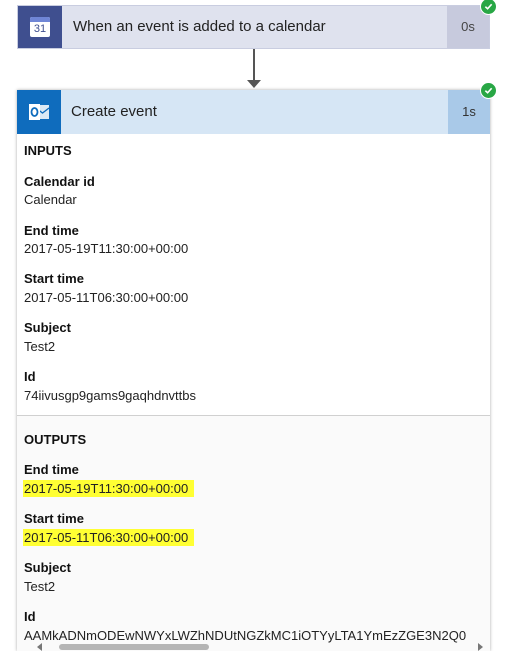  Describe the element at coordinates (48, 150) in the screenshot. I see `inputs-heading: INPUTS` at that location.